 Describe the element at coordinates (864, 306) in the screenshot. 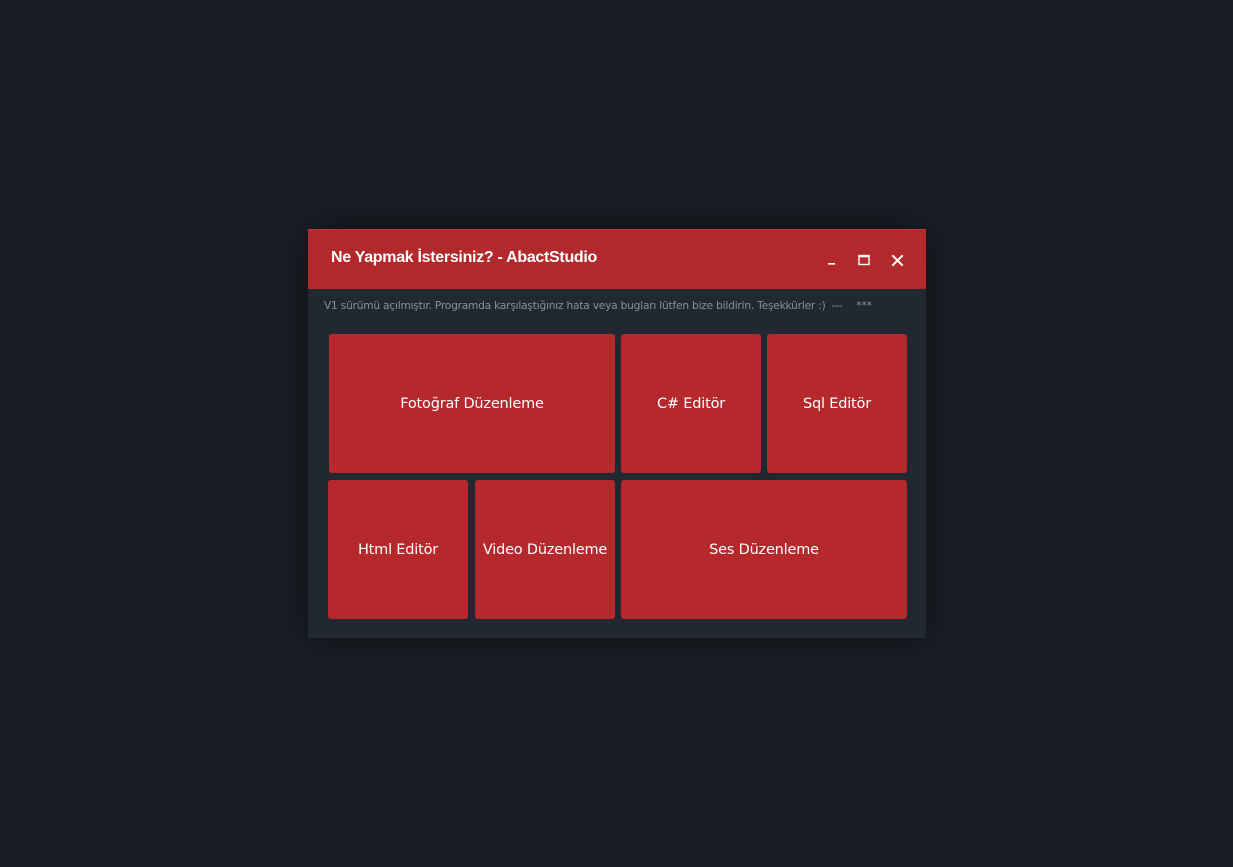

I see `notice-stars: ***` at that location.